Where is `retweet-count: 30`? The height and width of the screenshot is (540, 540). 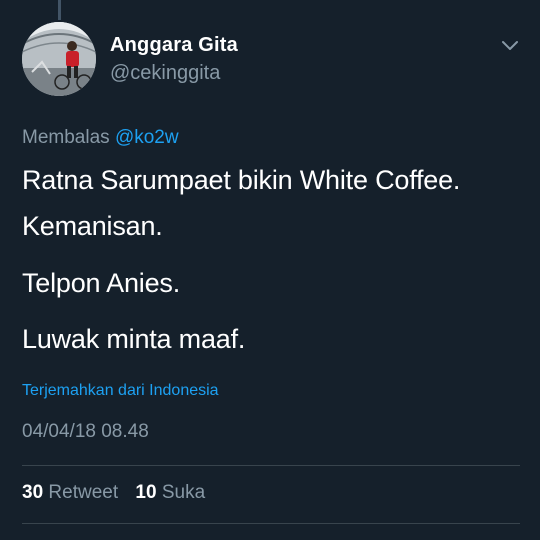
retweet-count: 30 is located at coordinates (33, 492).